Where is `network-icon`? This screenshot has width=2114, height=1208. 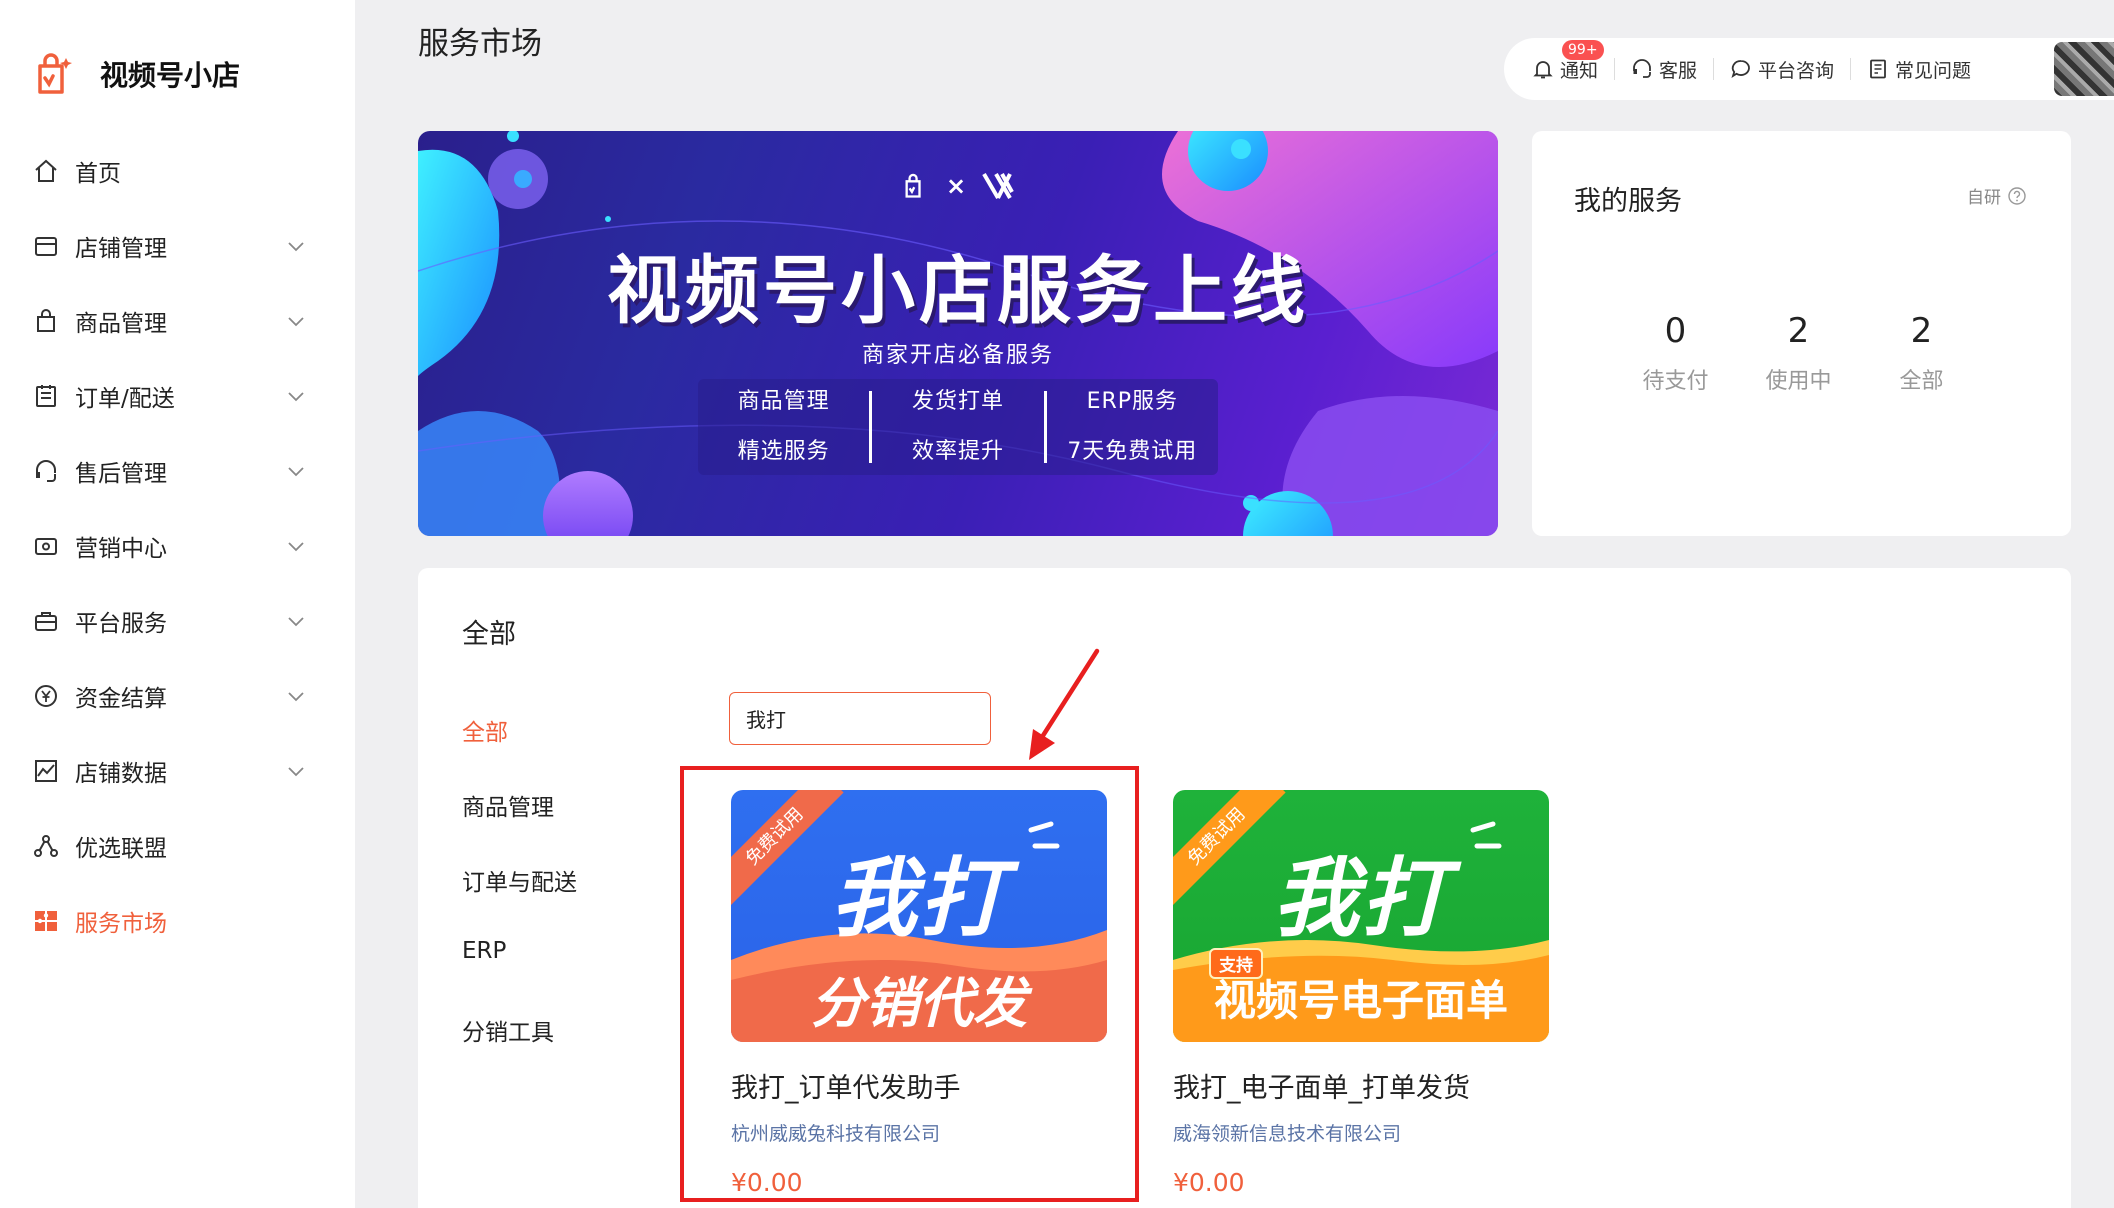 network-icon is located at coordinates (46, 846).